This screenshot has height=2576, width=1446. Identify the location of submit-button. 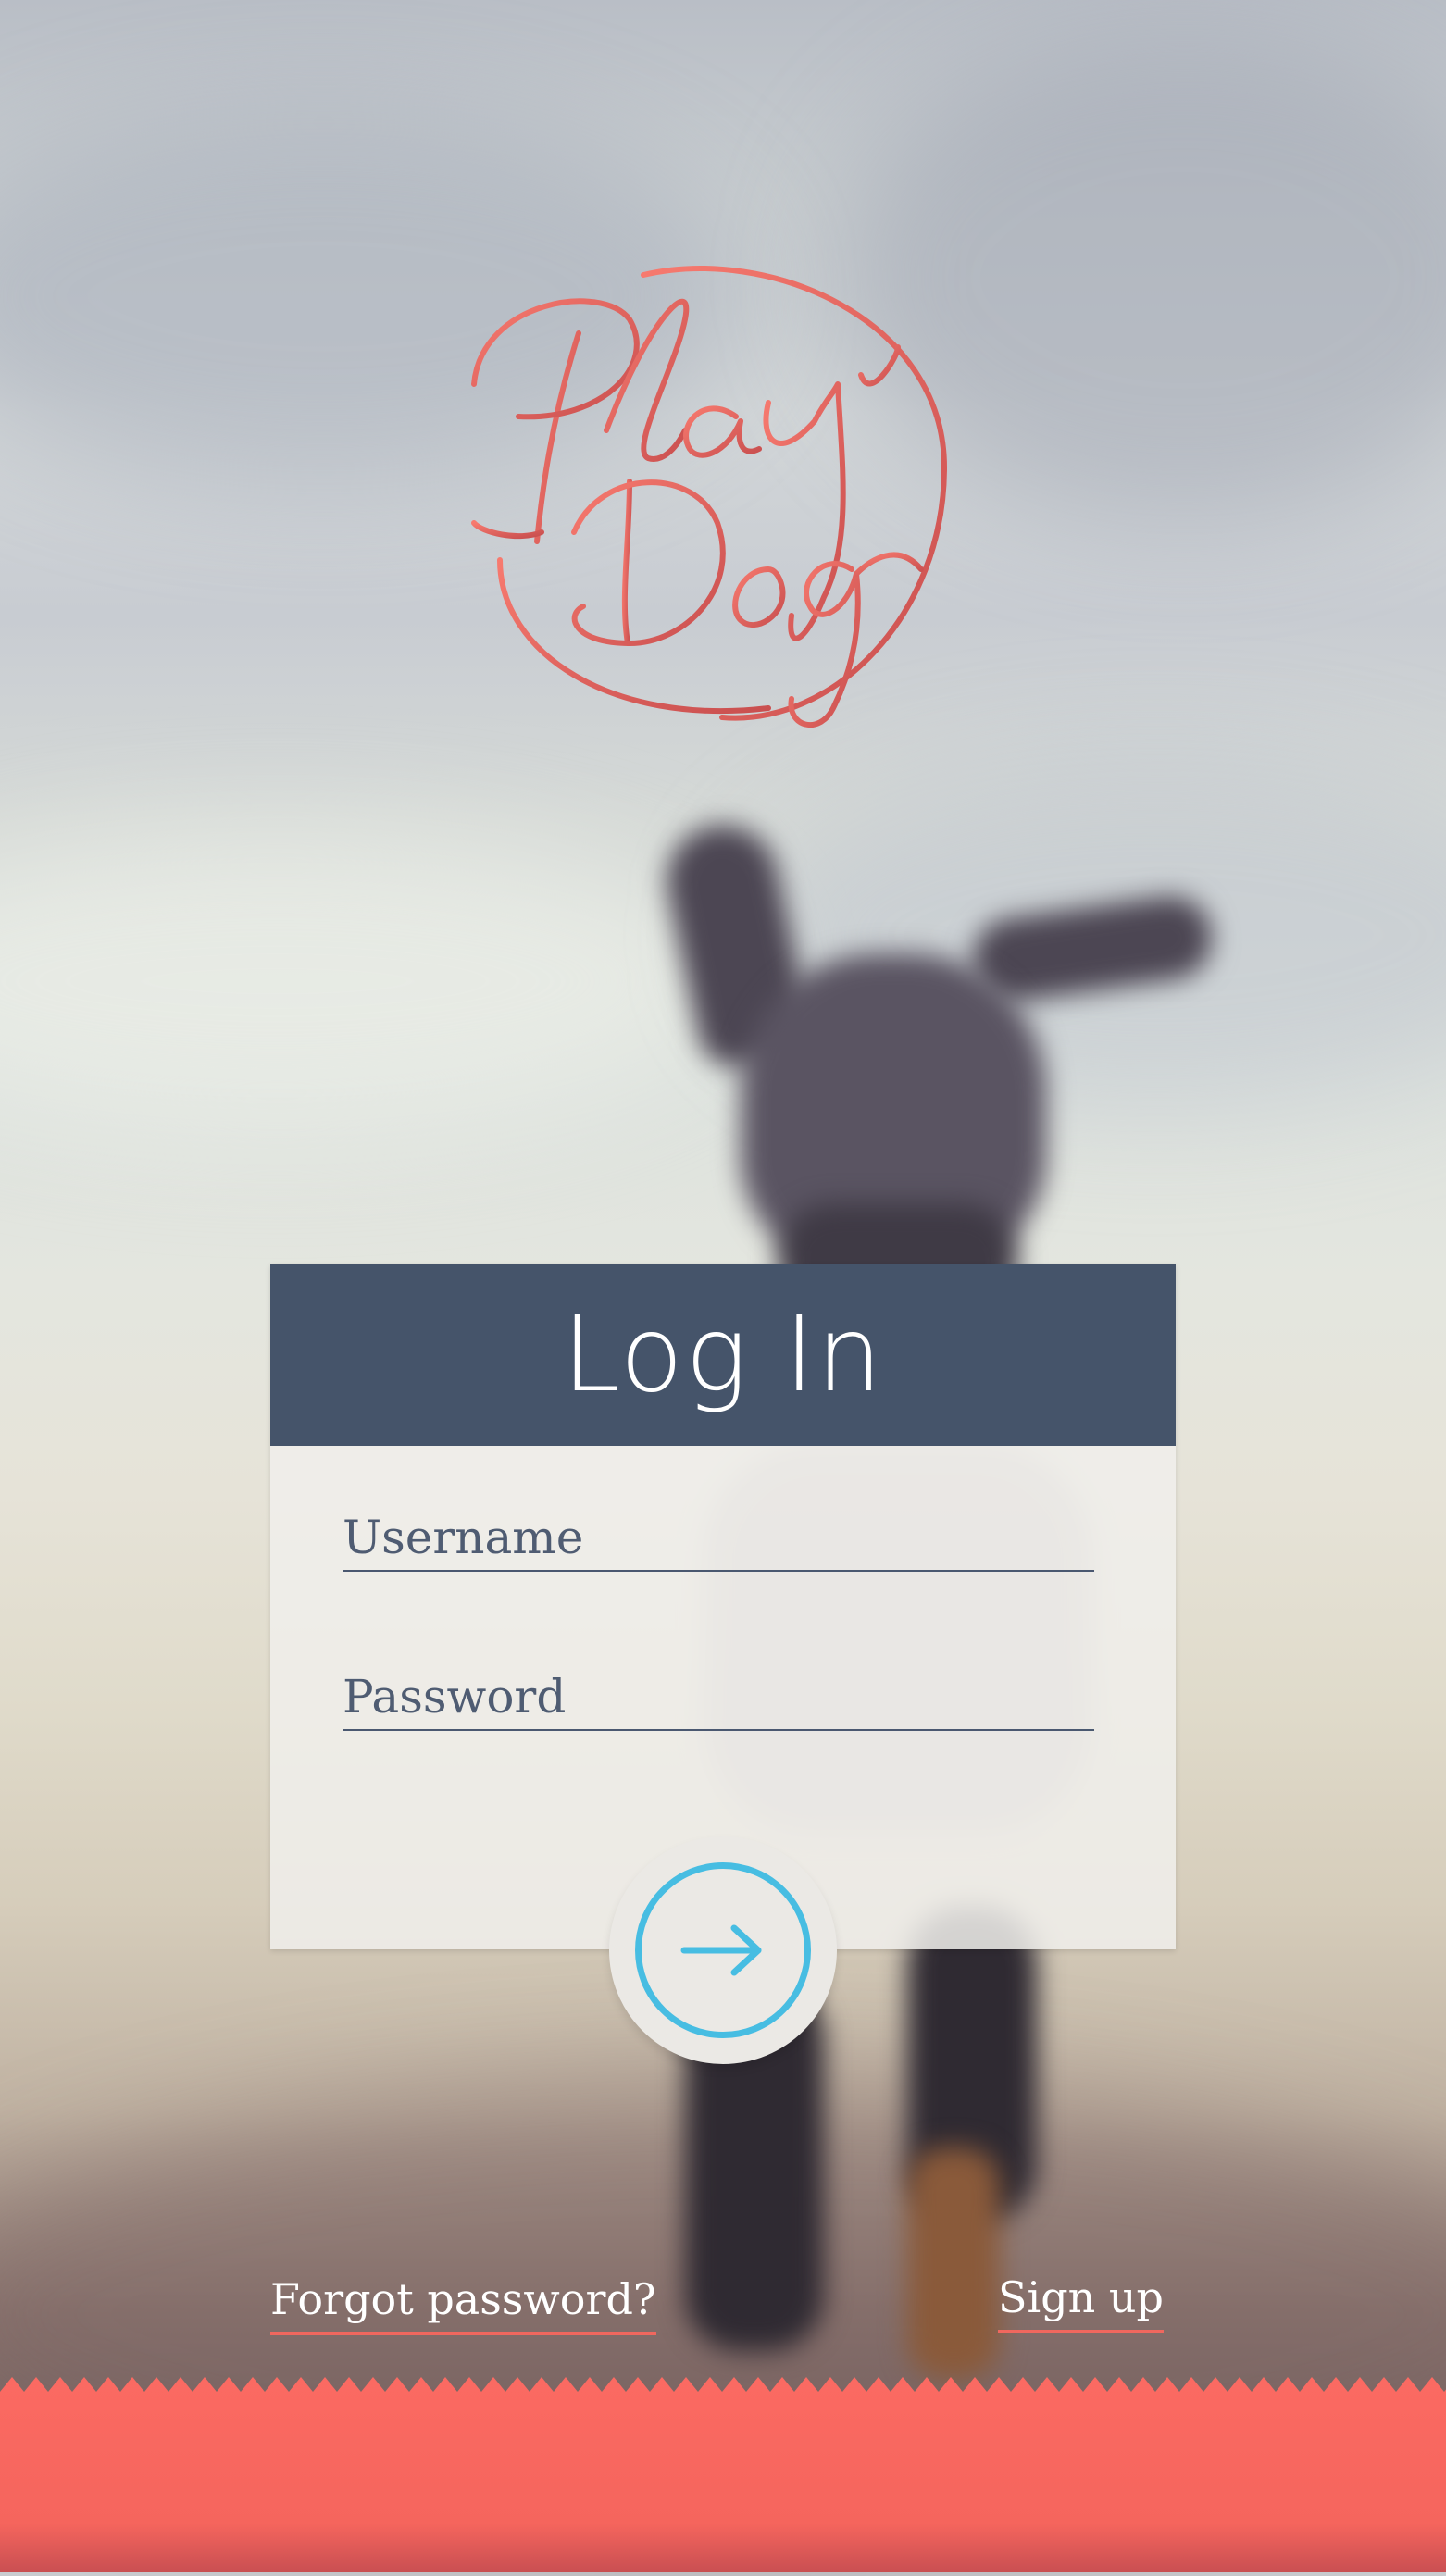
(723, 1950).